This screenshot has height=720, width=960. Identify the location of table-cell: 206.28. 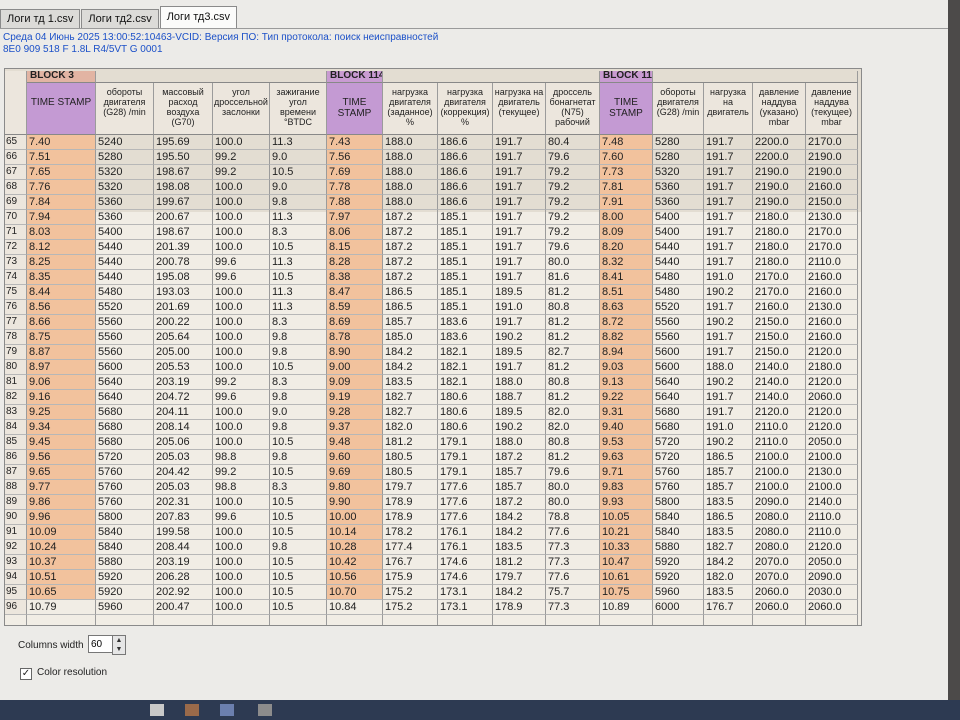
(183, 577).